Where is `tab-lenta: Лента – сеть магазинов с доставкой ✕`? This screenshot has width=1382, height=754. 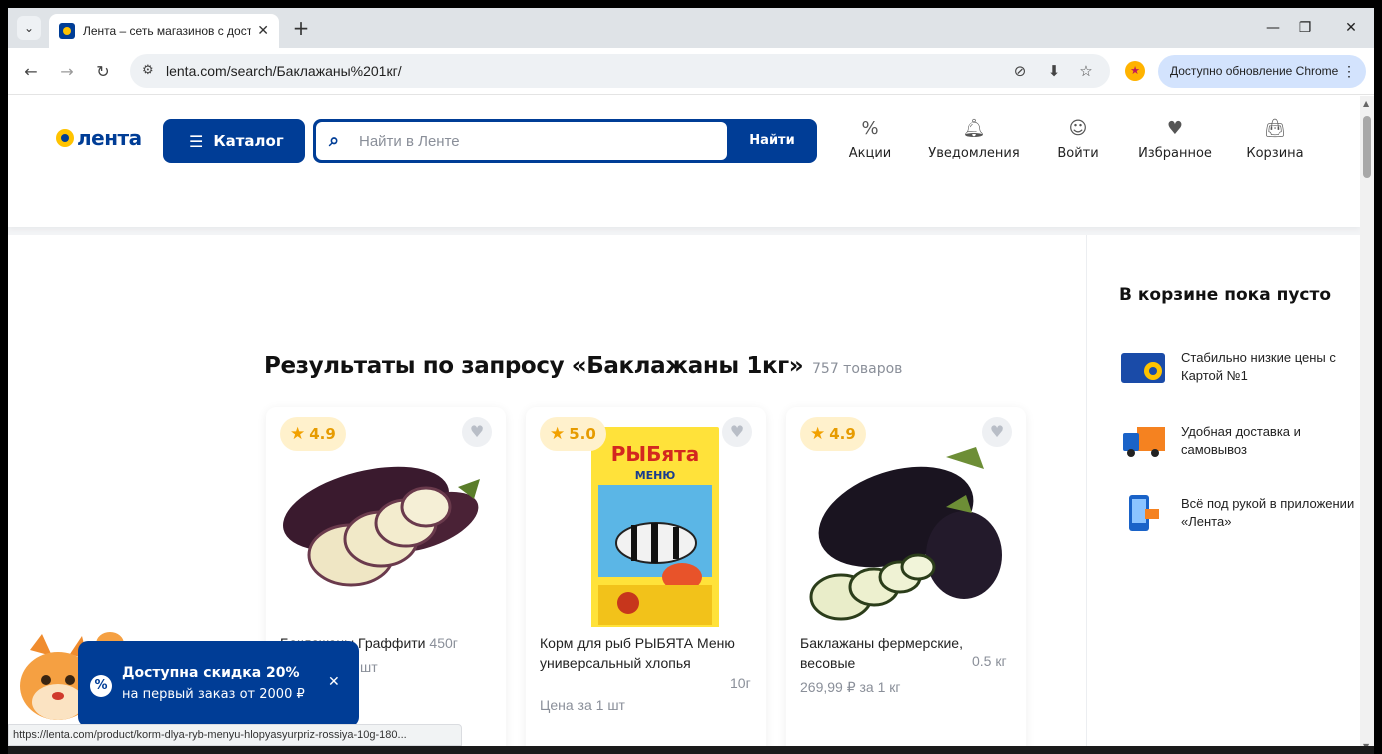 tab-lenta: Лента – сеть магазинов с доставкой ✕ is located at coordinates (164, 31).